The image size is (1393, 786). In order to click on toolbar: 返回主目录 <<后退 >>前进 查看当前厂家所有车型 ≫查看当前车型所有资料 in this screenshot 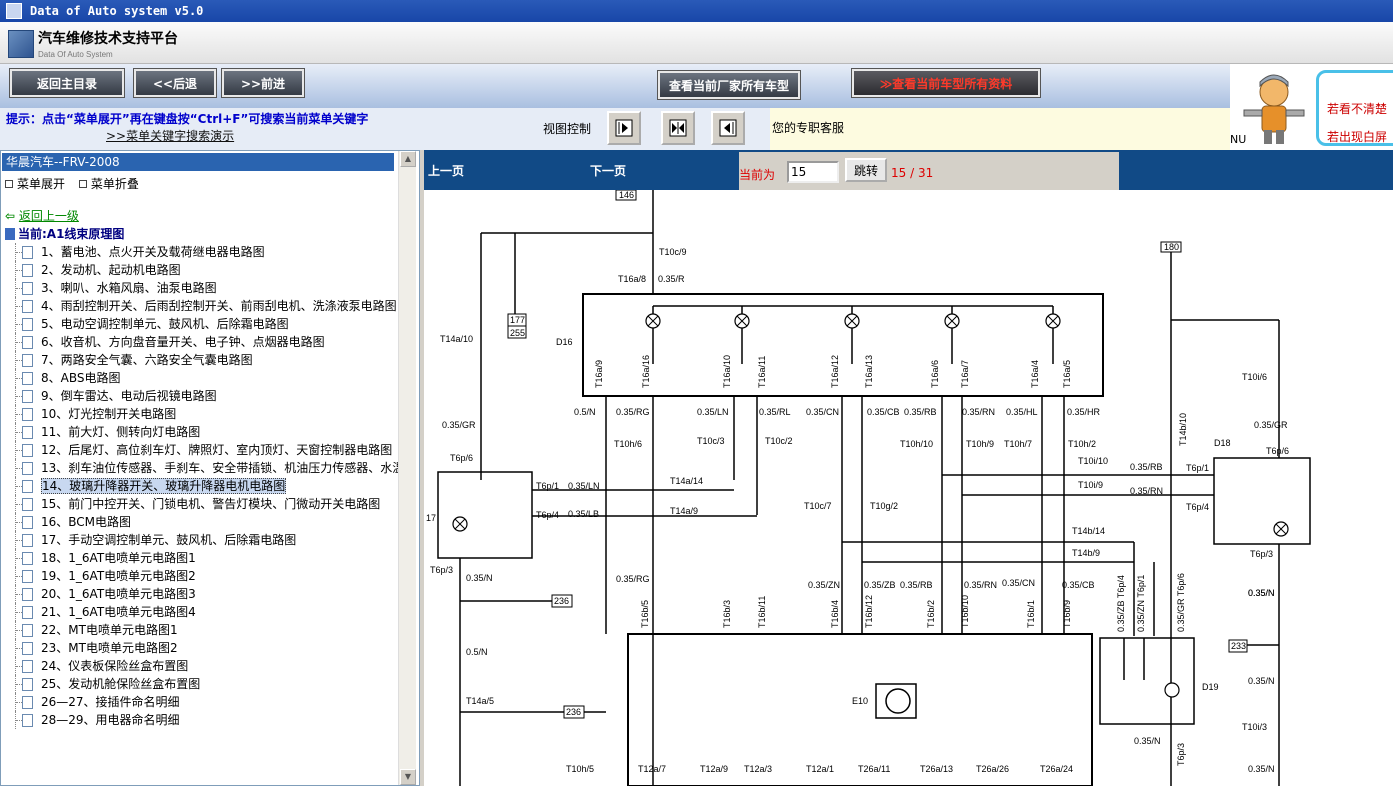, I will do `click(615, 86)`.